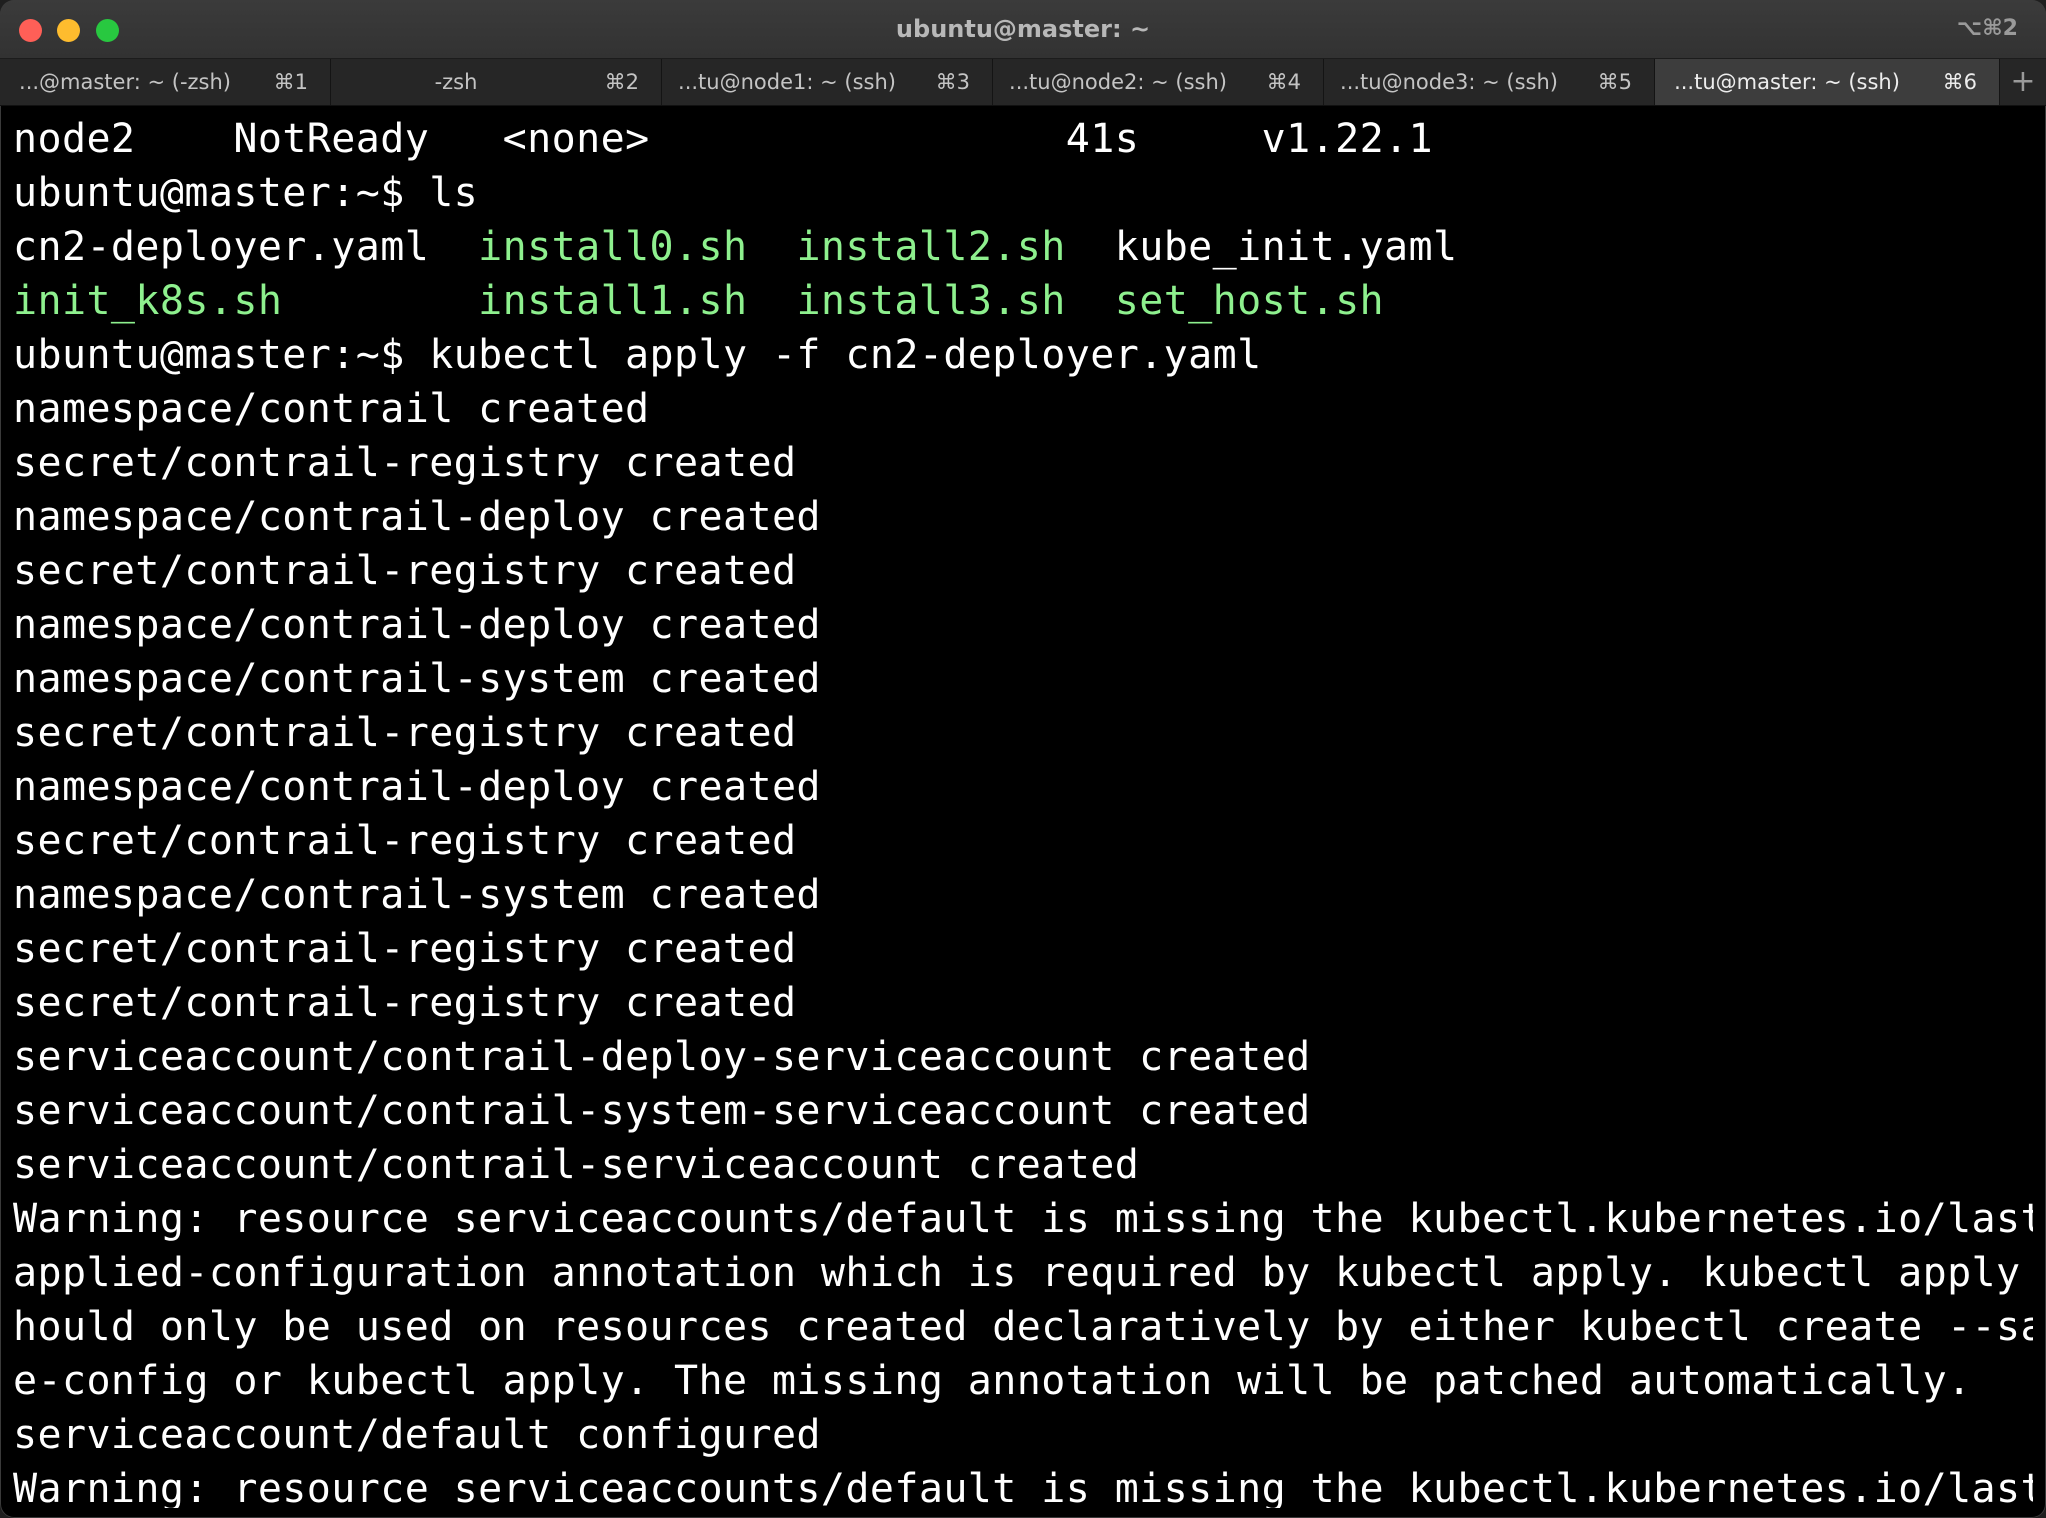 This screenshot has height=1518, width=2046. Describe the element at coordinates (1987, 28) in the screenshot. I see `window-shortcut: ⌥⌘2` at that location.